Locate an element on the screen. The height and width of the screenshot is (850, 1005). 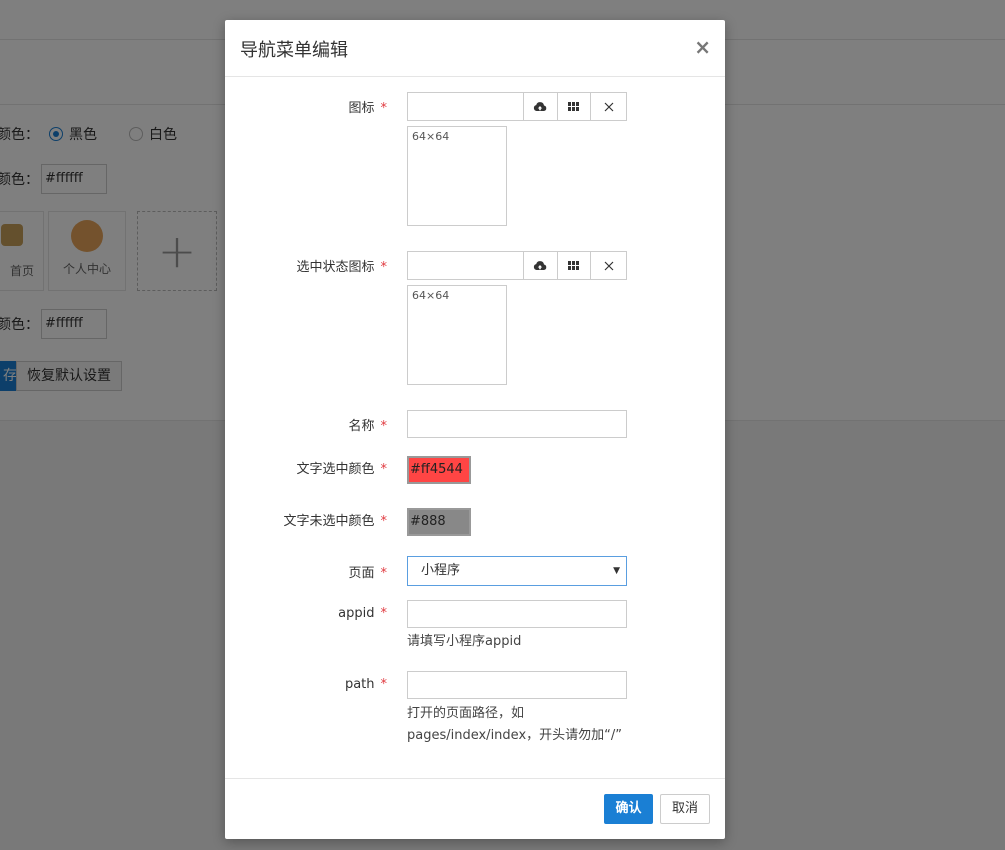
name-input is located at coordinates (517, 424).